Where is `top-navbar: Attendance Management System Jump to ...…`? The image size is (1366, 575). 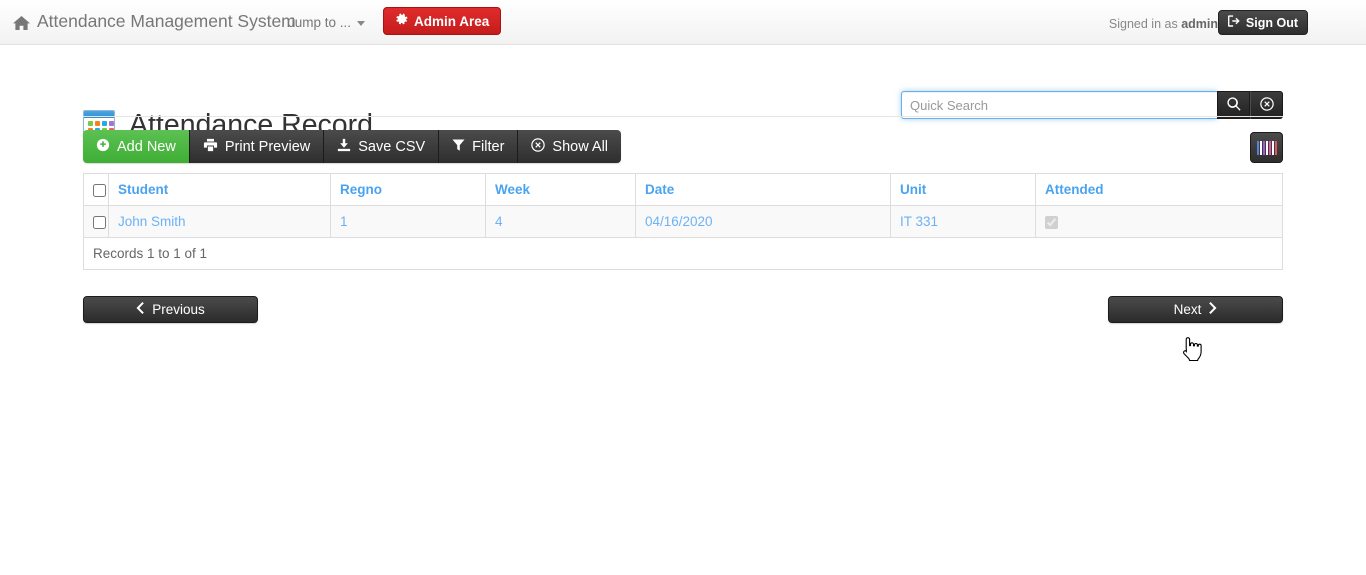 top-navbar: Attendance Management System Jump to ...… is located at coordinates (683, 22).